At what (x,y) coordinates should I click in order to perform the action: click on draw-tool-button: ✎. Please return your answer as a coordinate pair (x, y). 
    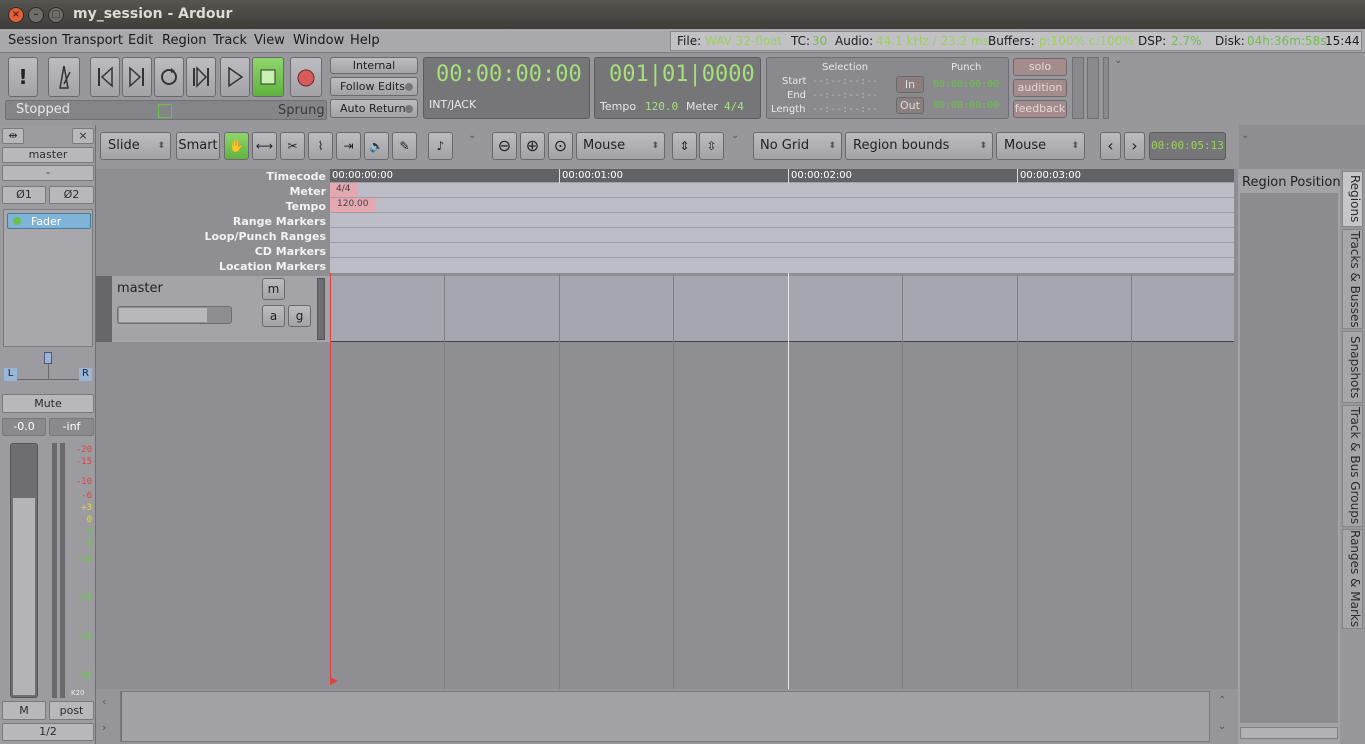
    Looking at the image, I should click on (404, 146).